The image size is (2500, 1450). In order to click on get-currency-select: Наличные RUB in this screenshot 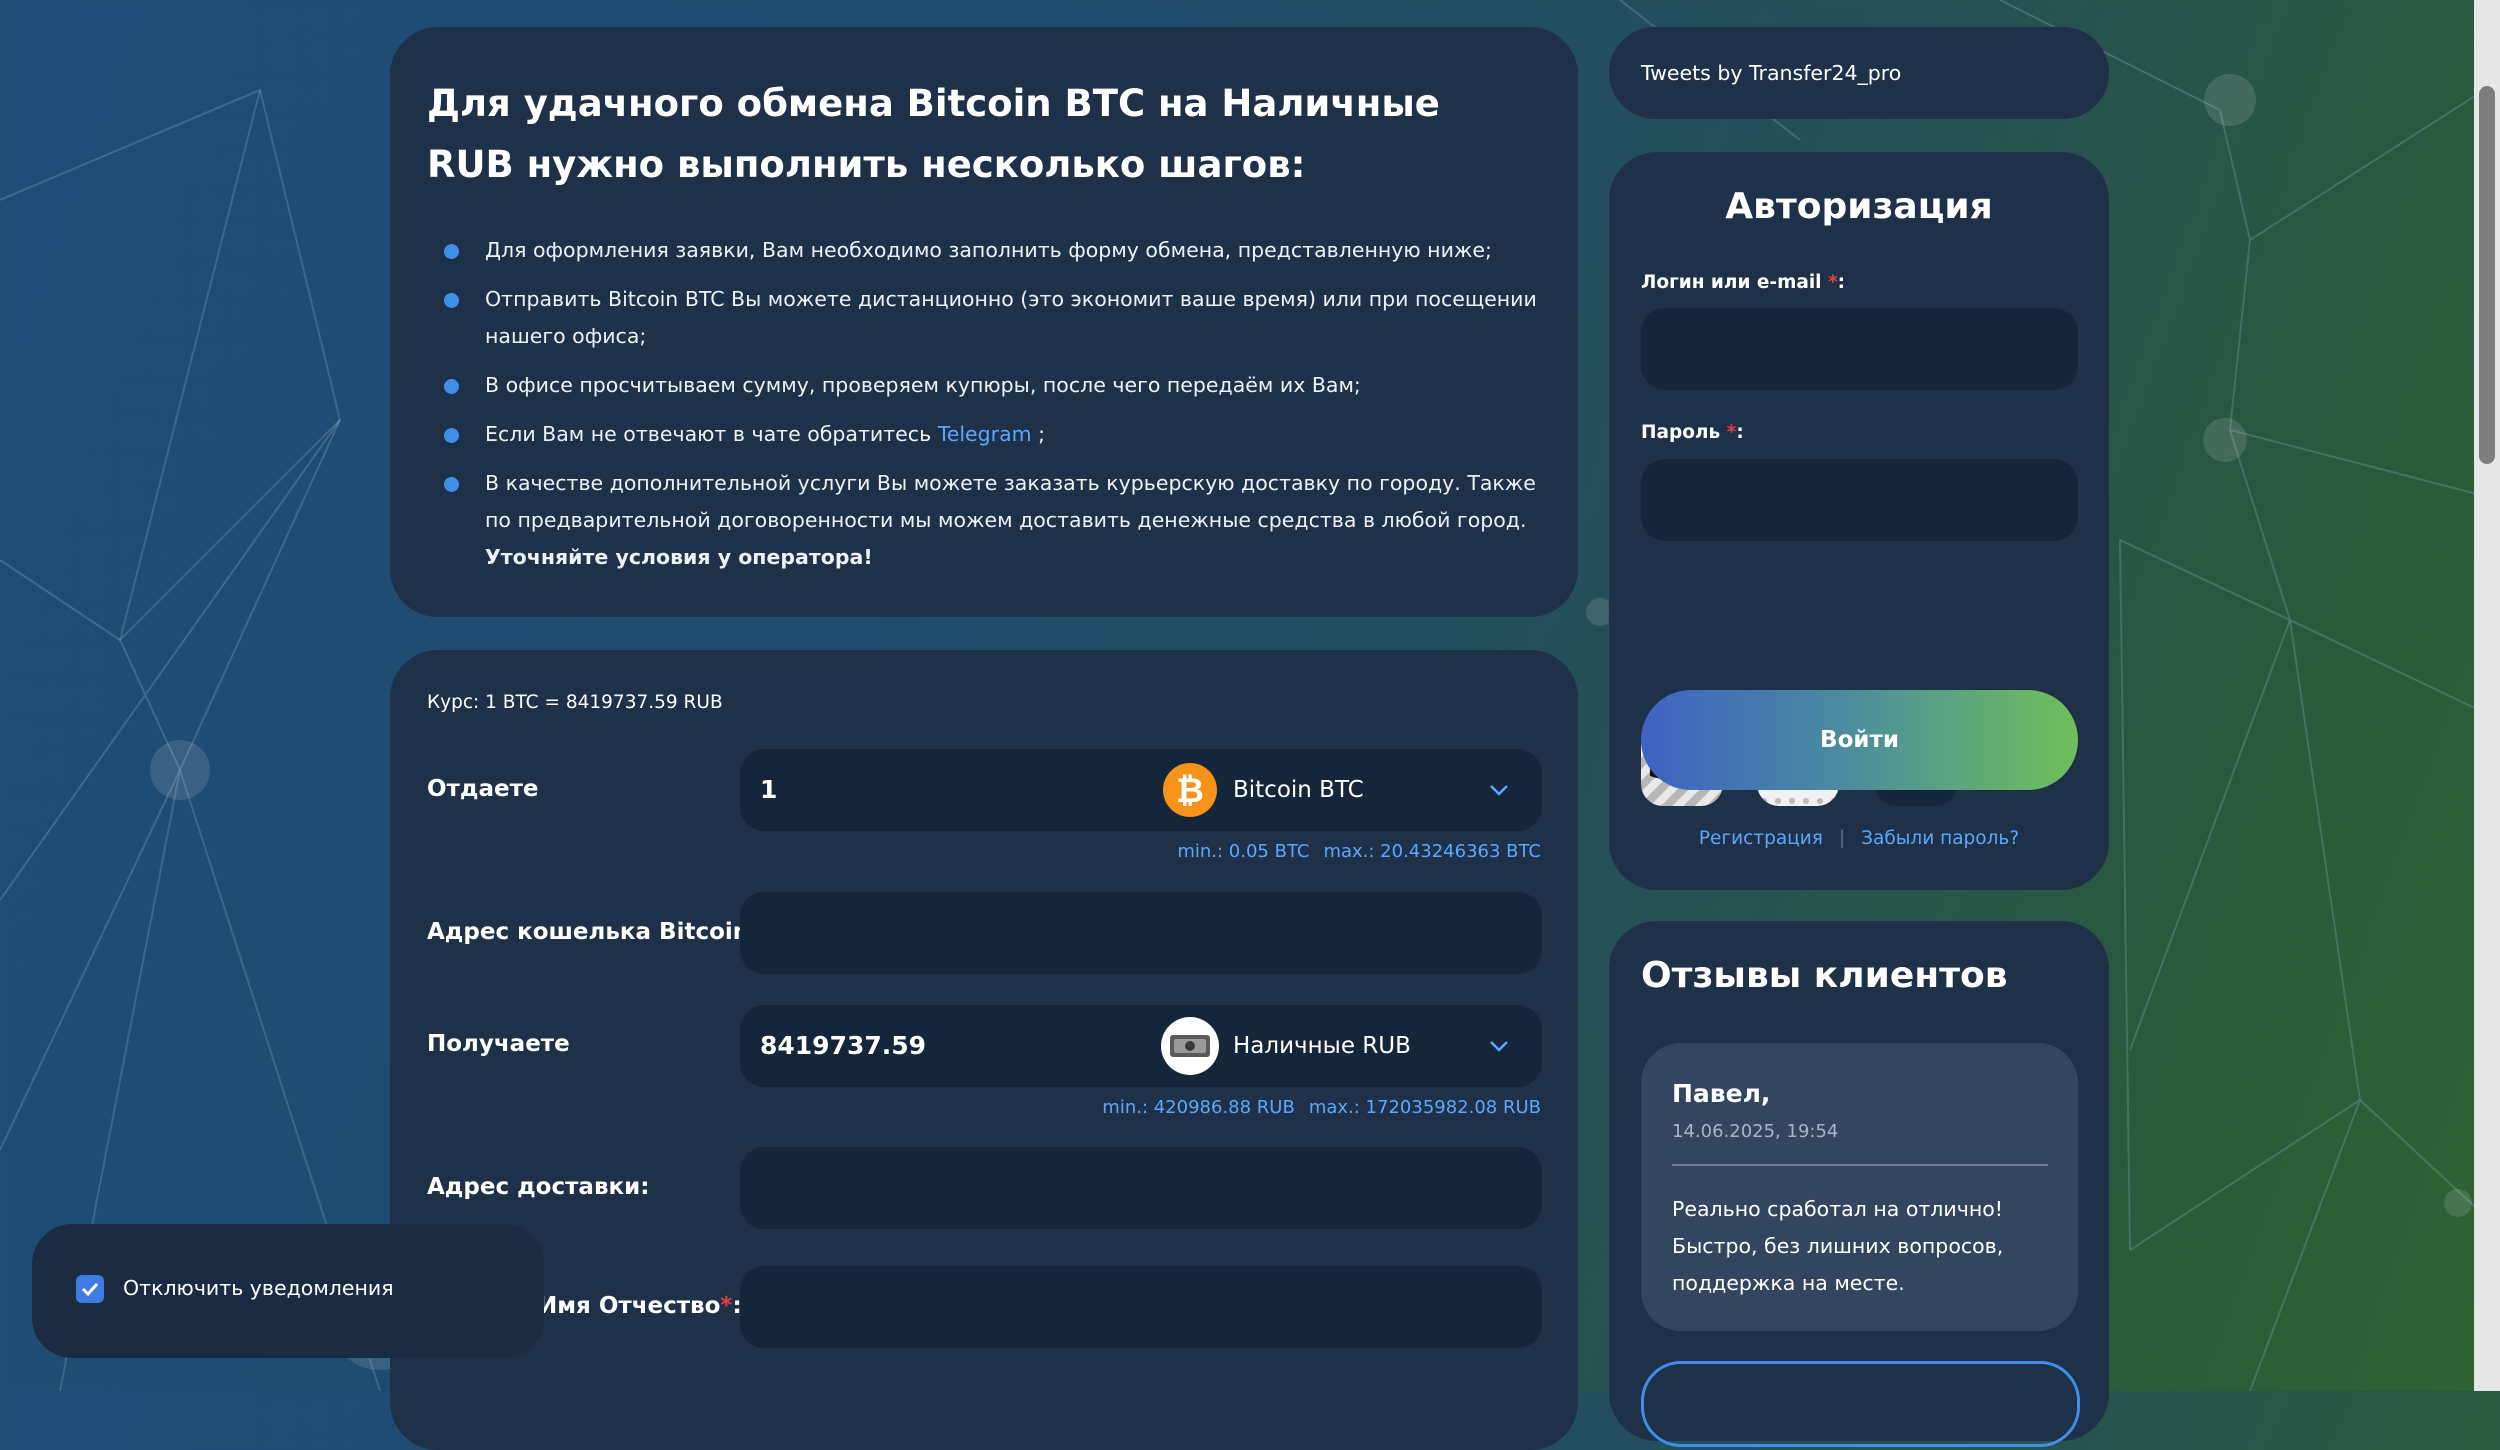, I will do `click(1322, 1046)`.